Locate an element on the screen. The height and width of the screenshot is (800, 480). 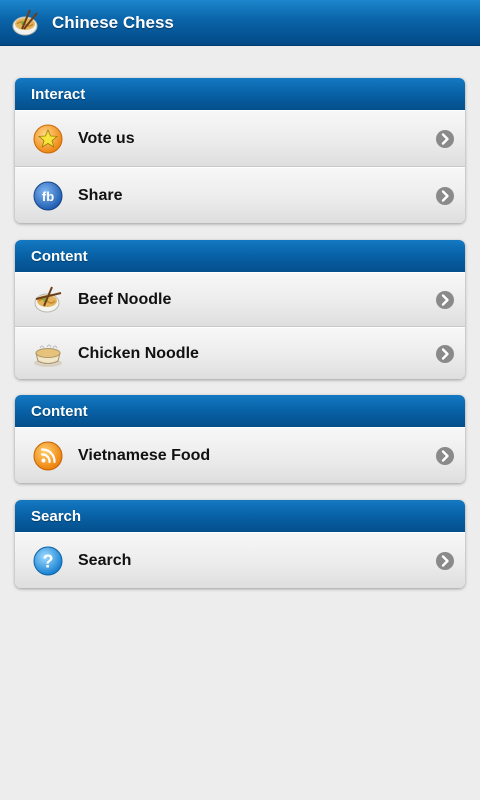
help-question-icon: ? is located at coordinates (48, 561).